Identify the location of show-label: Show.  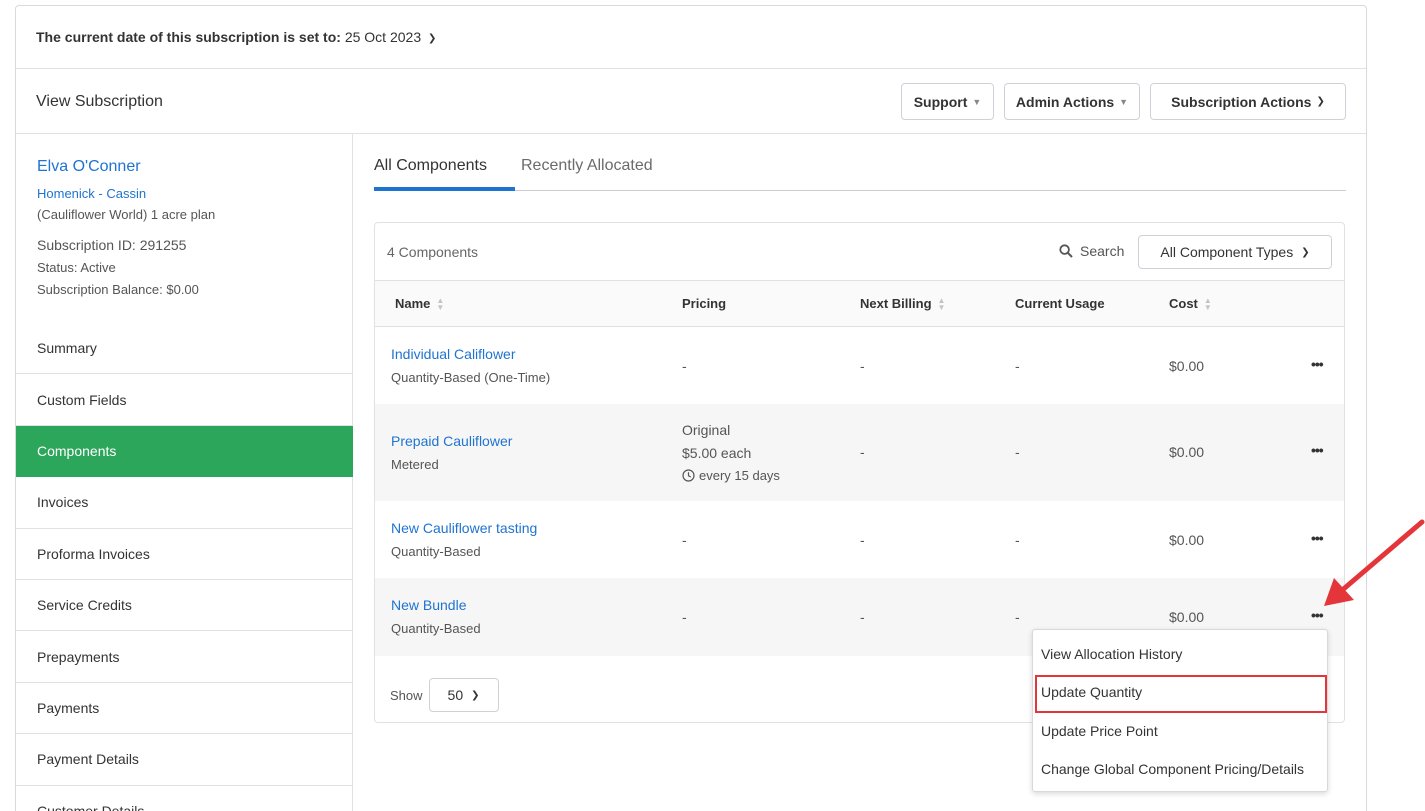
(406, 695).